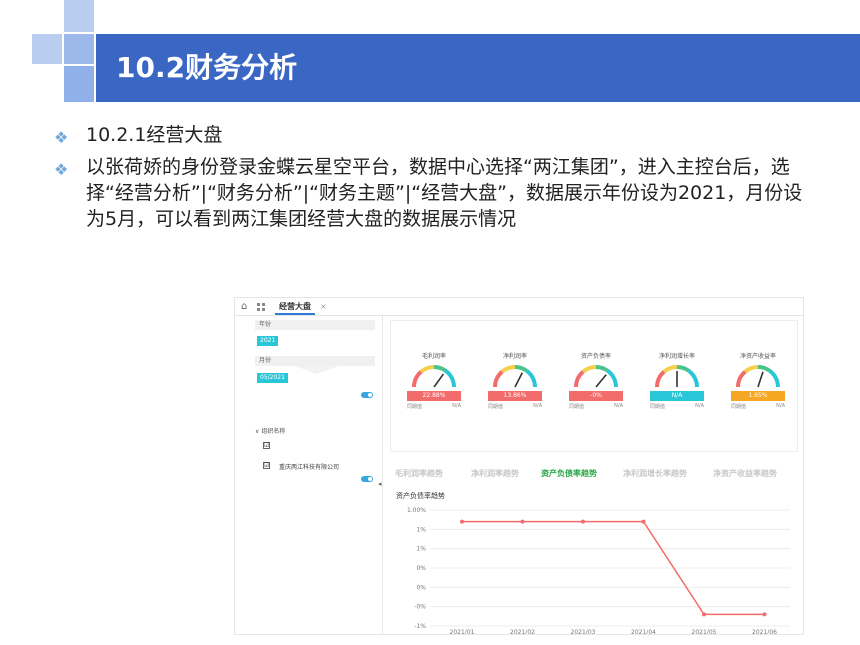 The height and width of the screenshot is (645, 860). I want to click on gauge-title: 毛利润率, so click(433, 356).